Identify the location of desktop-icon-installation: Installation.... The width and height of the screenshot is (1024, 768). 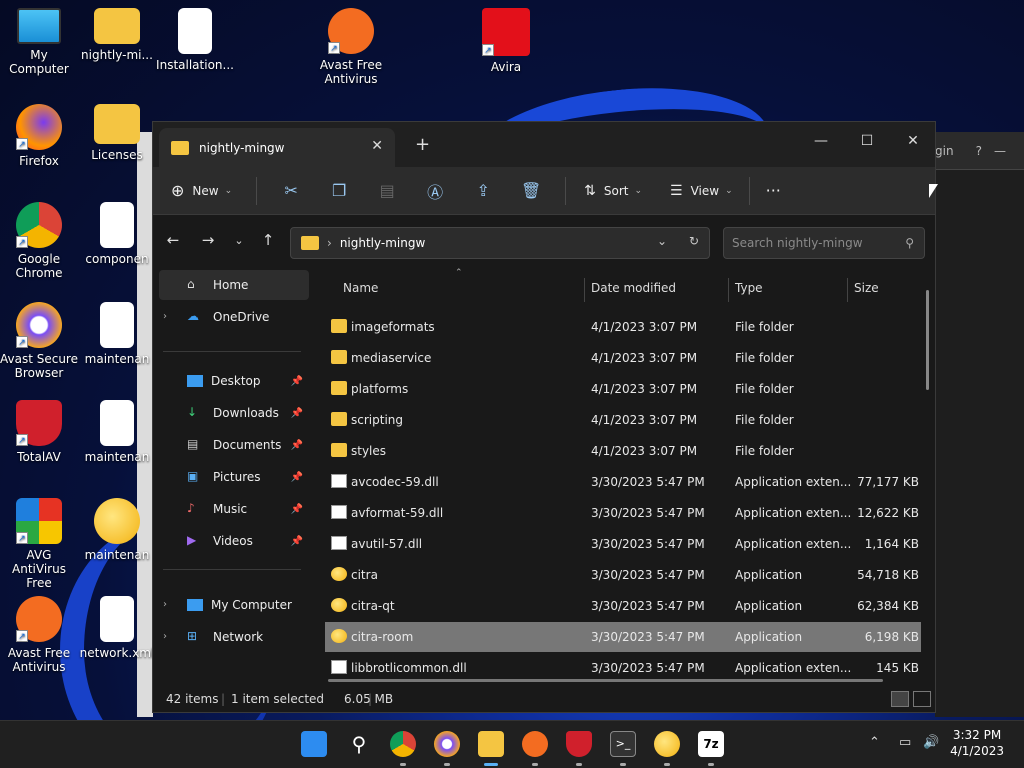
(195, 40).